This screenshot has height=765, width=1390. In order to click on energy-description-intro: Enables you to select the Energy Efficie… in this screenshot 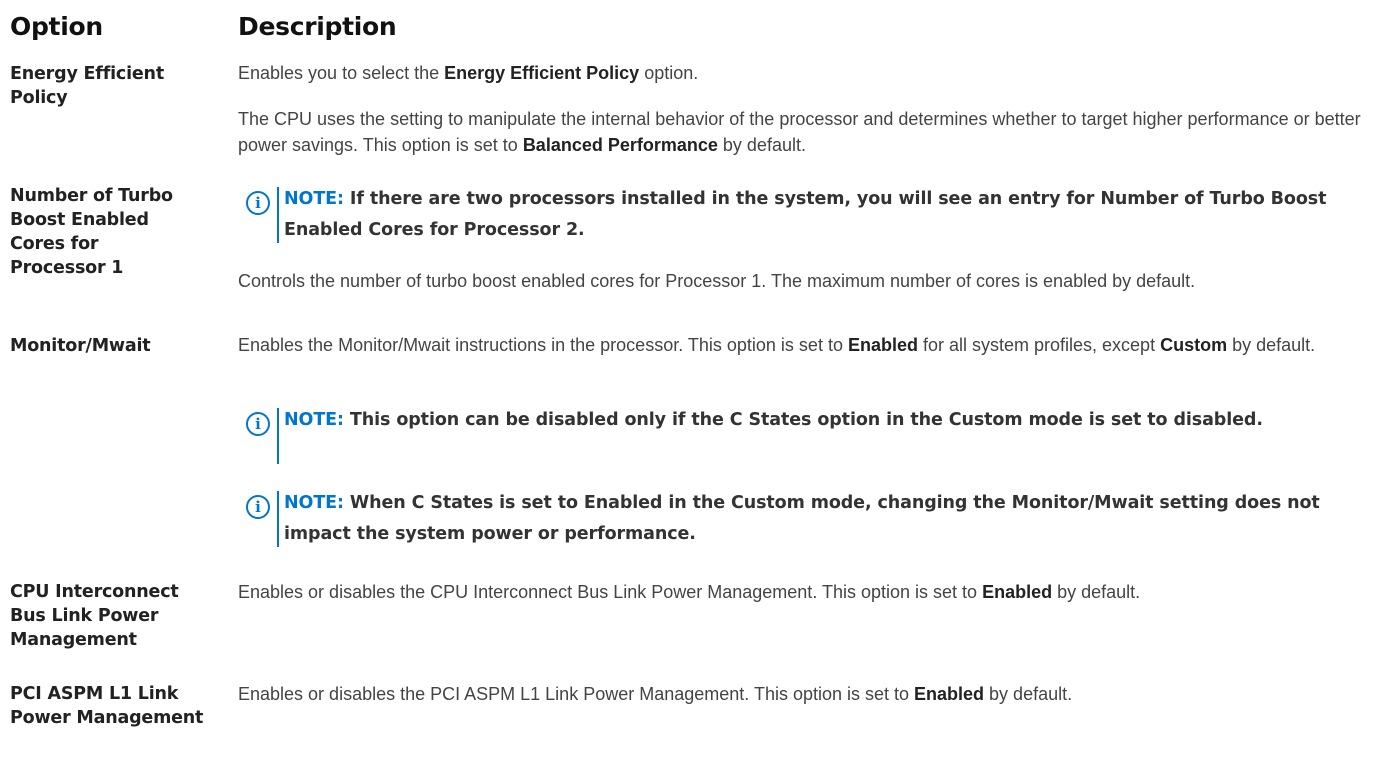, I will do `click(468, 73)`.